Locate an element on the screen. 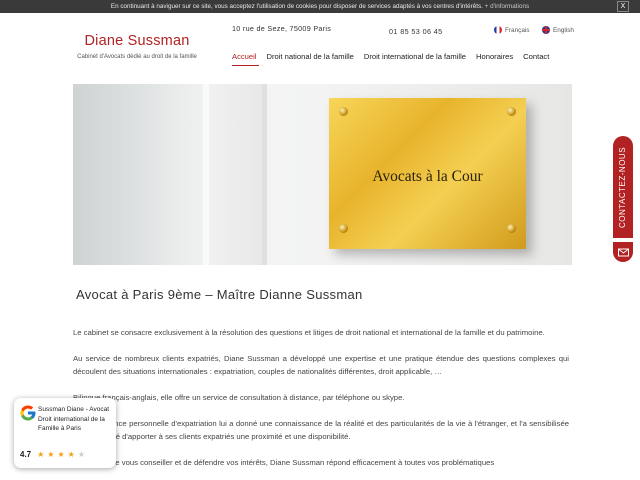 This screenshot has width=640, height=480. full-stars: ★★★★ is located at coordinates (57, 454).